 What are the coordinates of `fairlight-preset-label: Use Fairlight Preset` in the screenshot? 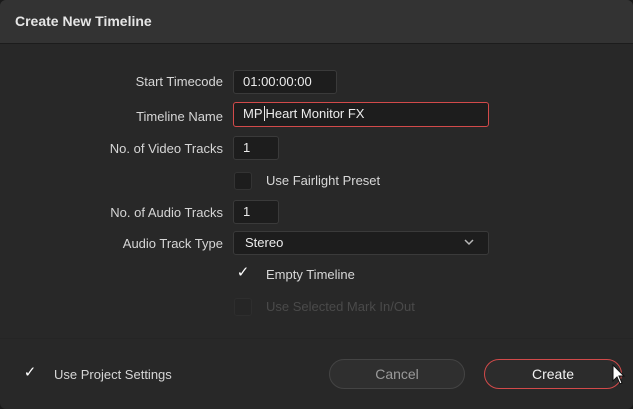 It's located at (323, 180).